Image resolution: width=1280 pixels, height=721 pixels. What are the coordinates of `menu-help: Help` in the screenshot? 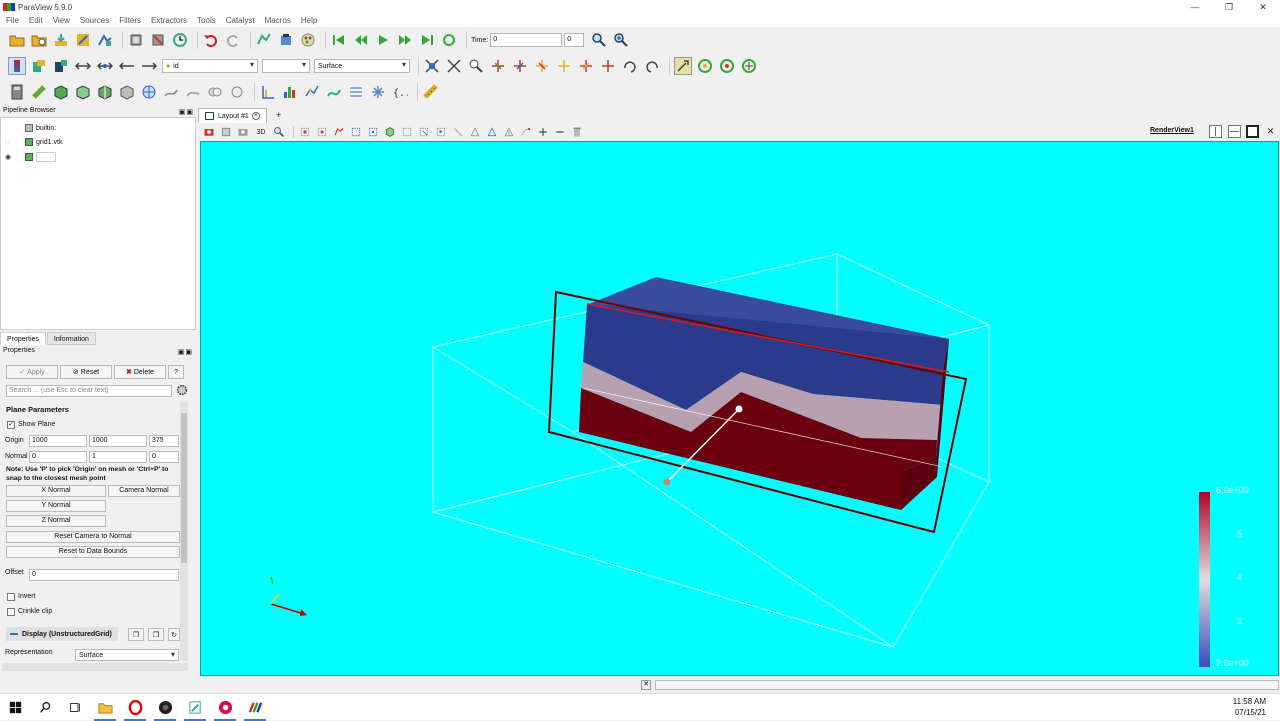 It's located at (309, 20).